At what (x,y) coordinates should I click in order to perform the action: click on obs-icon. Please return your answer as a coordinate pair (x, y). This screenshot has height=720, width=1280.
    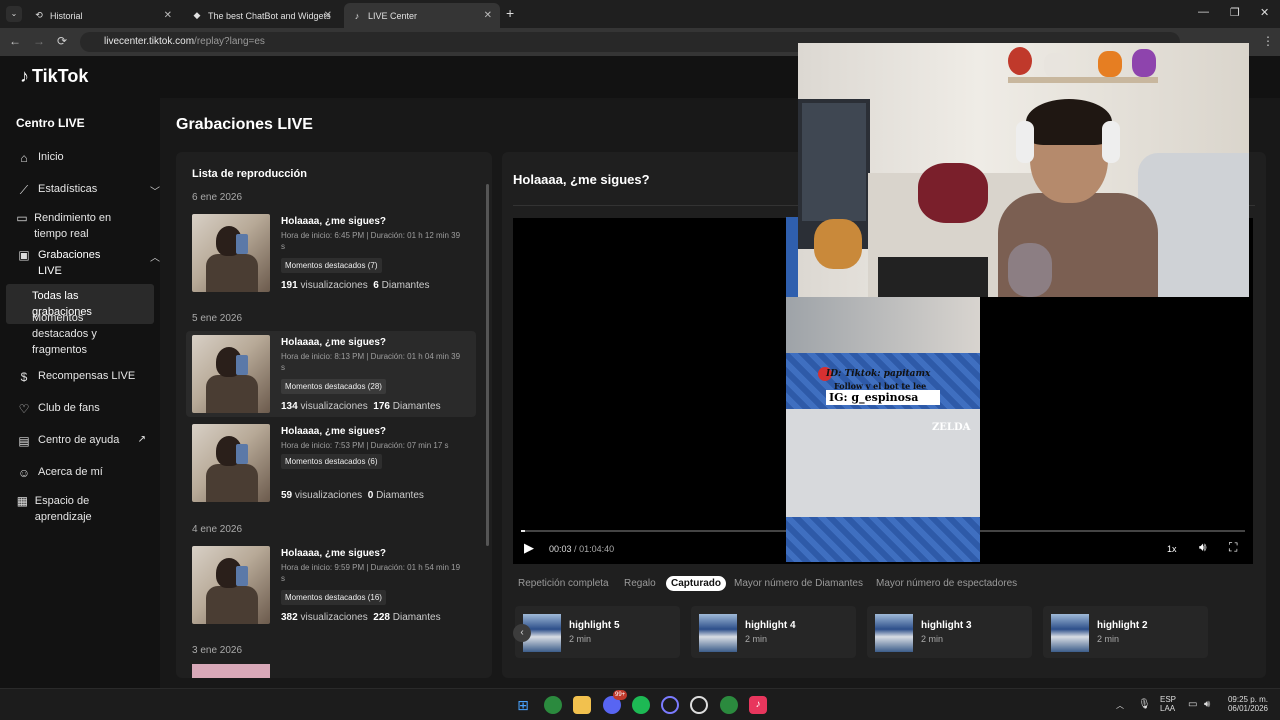
    Looking at the image, I should click on (699, 705).